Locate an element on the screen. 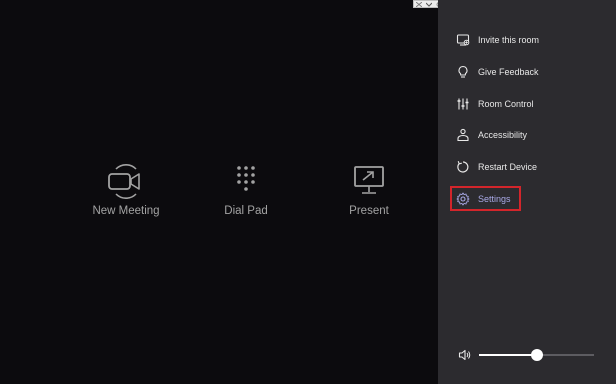  lightbulb-icon is located at coordinates (463, 71).